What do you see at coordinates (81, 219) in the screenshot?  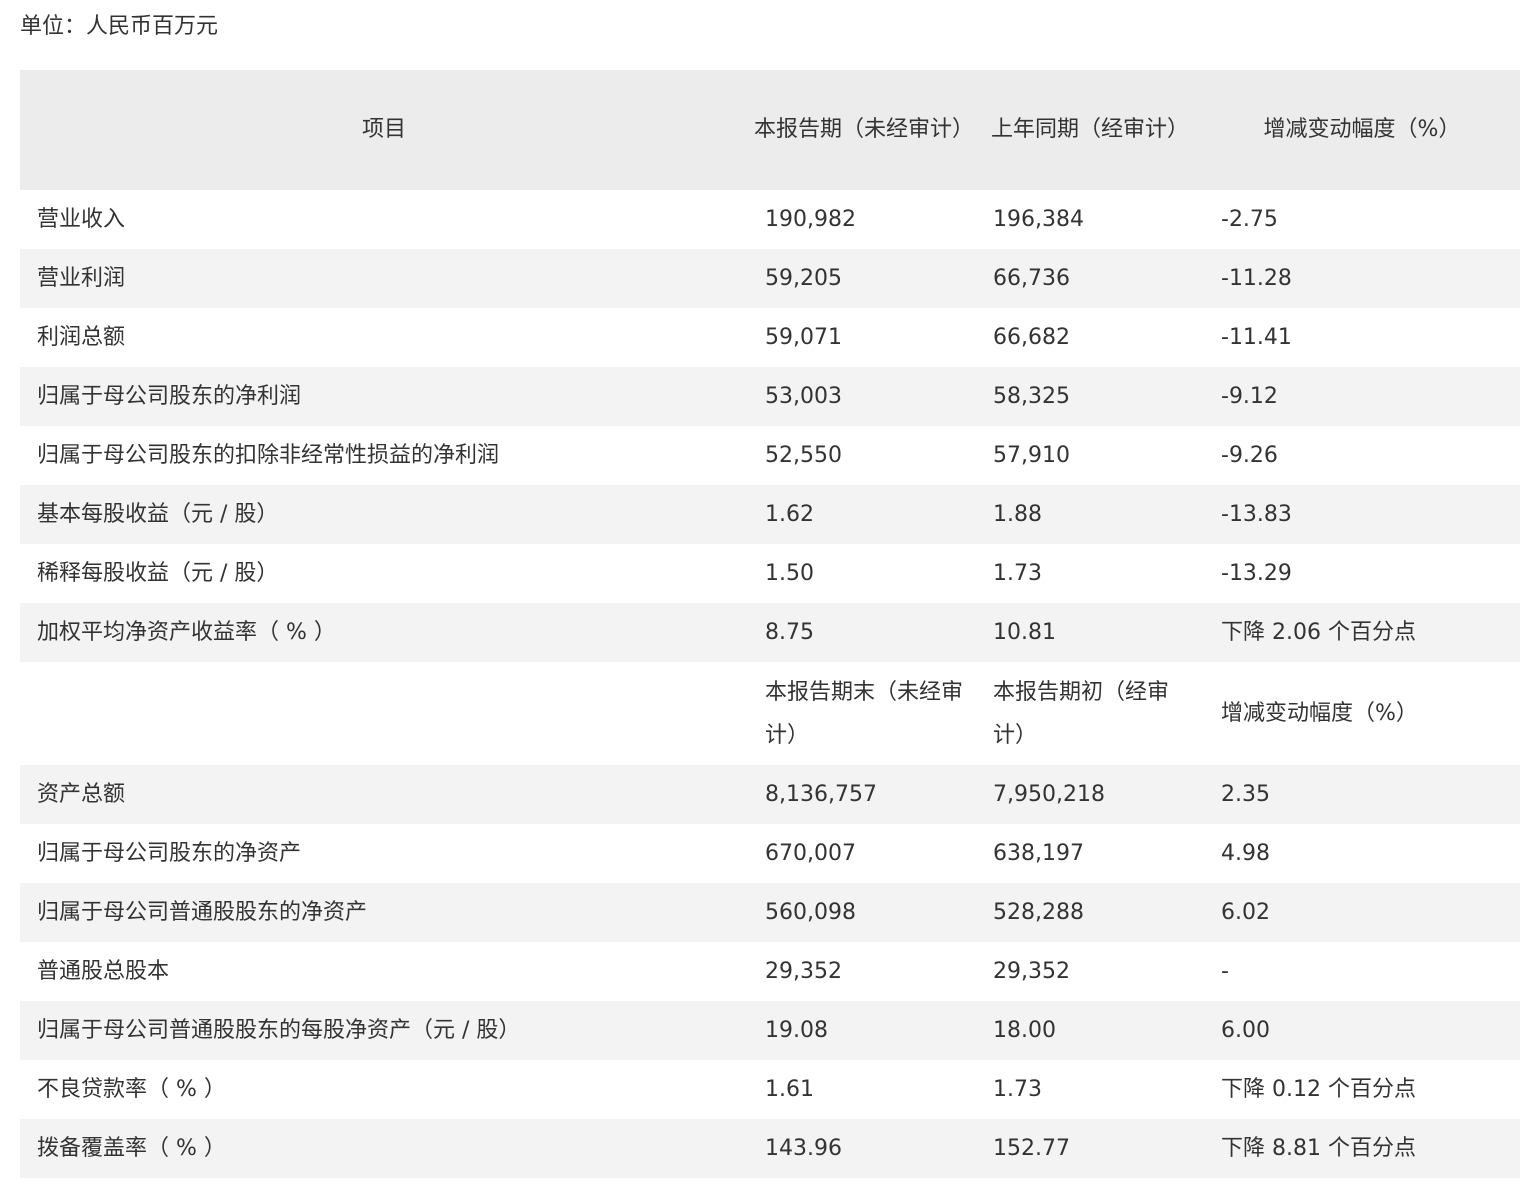 I see `row-item: 营业收入` at bounding box center [81, 219].